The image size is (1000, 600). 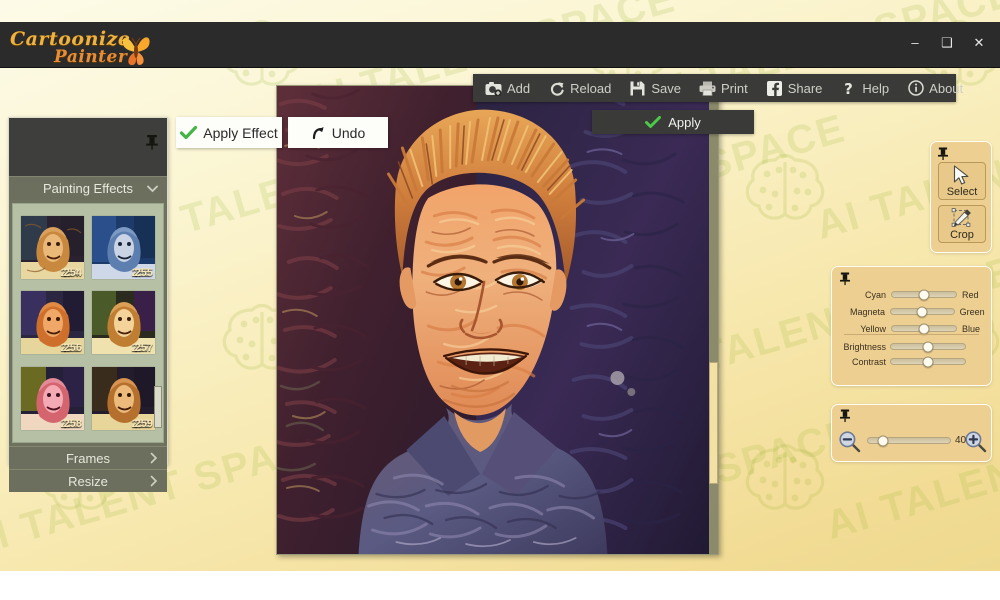 I want to click on magenta-green-slider, so click(x=922, y=311).